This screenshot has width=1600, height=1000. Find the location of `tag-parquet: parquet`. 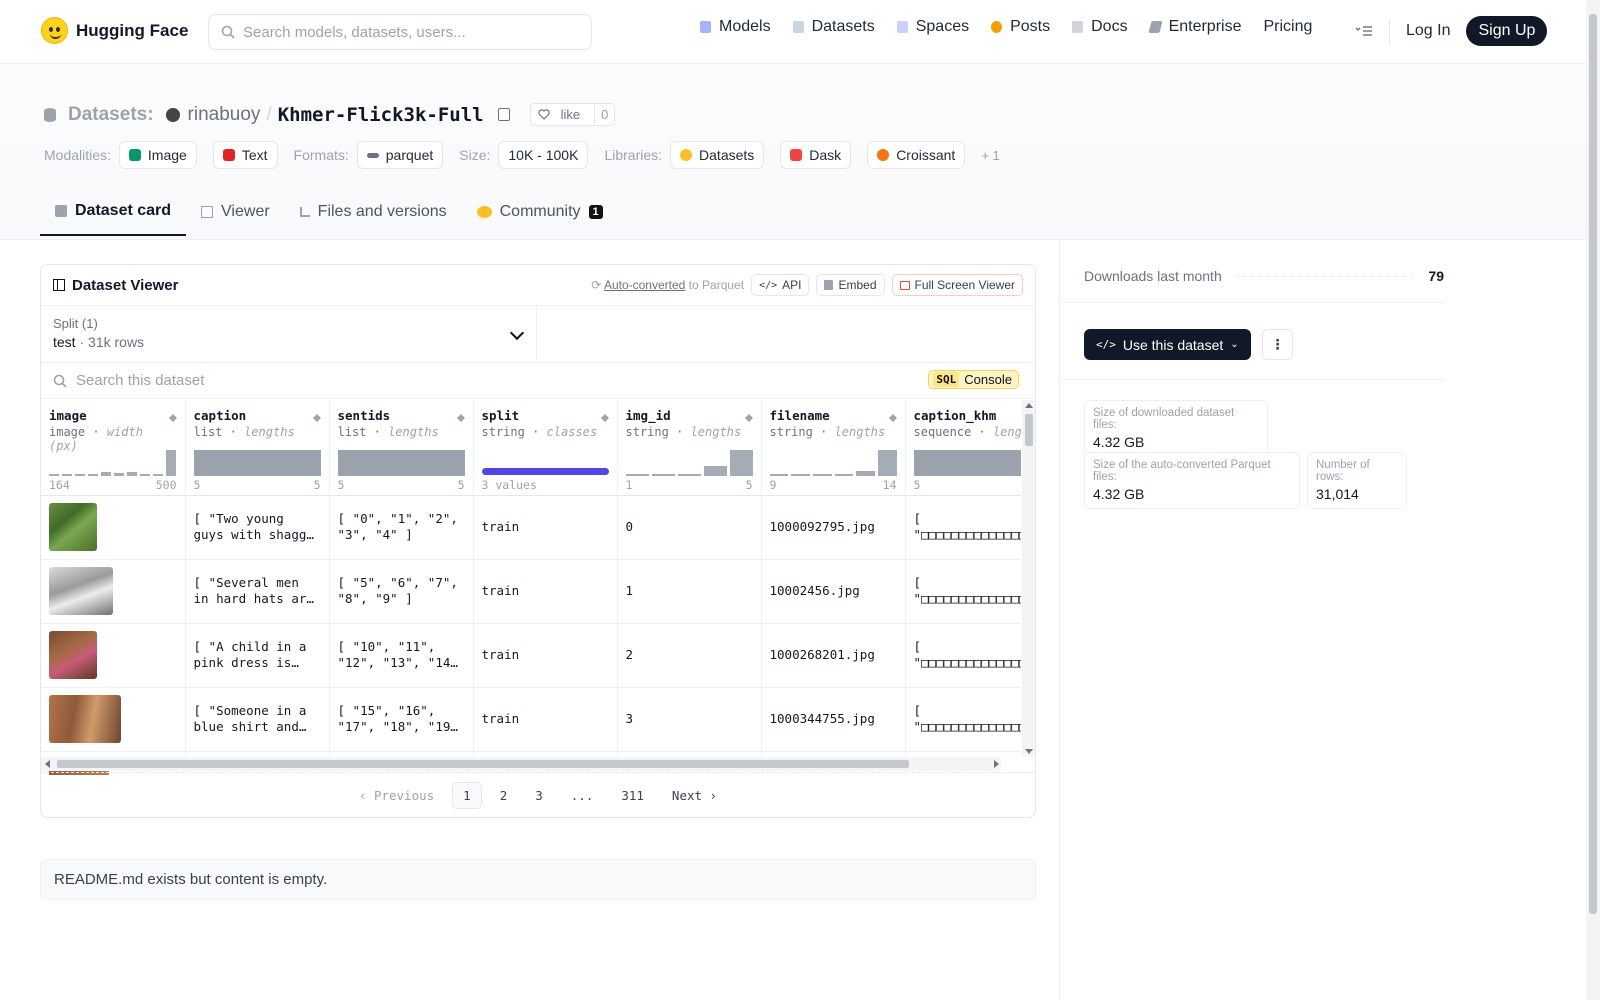

tag-parquet: parquet is located at coordinates (400, 155).